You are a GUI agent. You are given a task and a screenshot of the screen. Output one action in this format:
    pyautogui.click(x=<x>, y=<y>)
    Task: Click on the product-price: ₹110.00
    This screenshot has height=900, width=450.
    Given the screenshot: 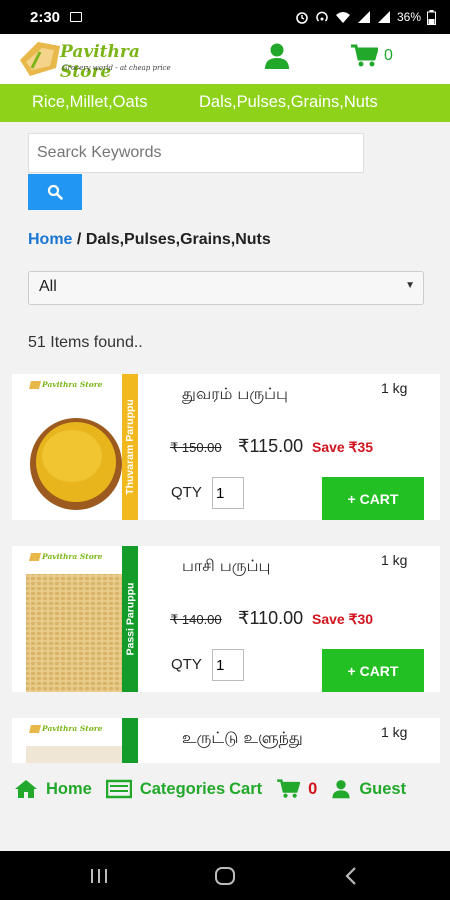 What is the action you would take?
    pyautogui.click(x=271, y=618)
    